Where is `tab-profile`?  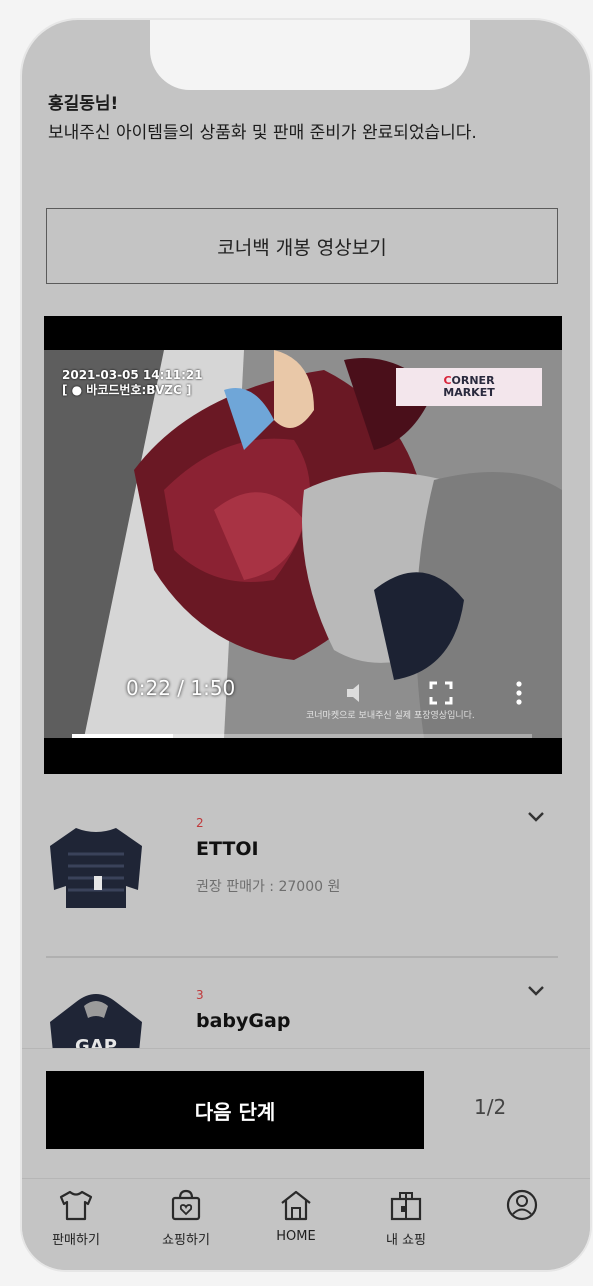
tab-profile is located at coordinates (522, 1209).